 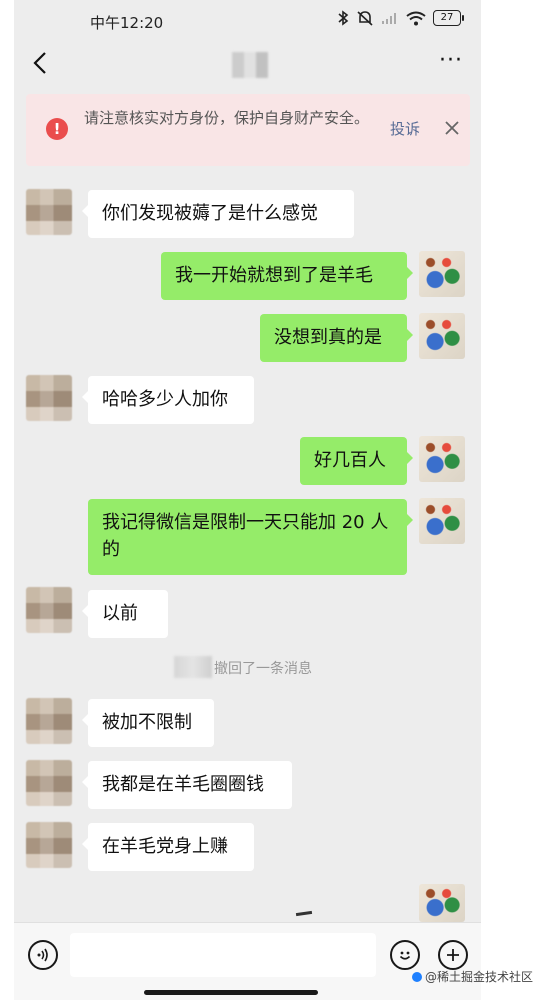 I want to click on message-bubble-received: 你们发现被薅了是什么感觉, so click(x=218, y=214).